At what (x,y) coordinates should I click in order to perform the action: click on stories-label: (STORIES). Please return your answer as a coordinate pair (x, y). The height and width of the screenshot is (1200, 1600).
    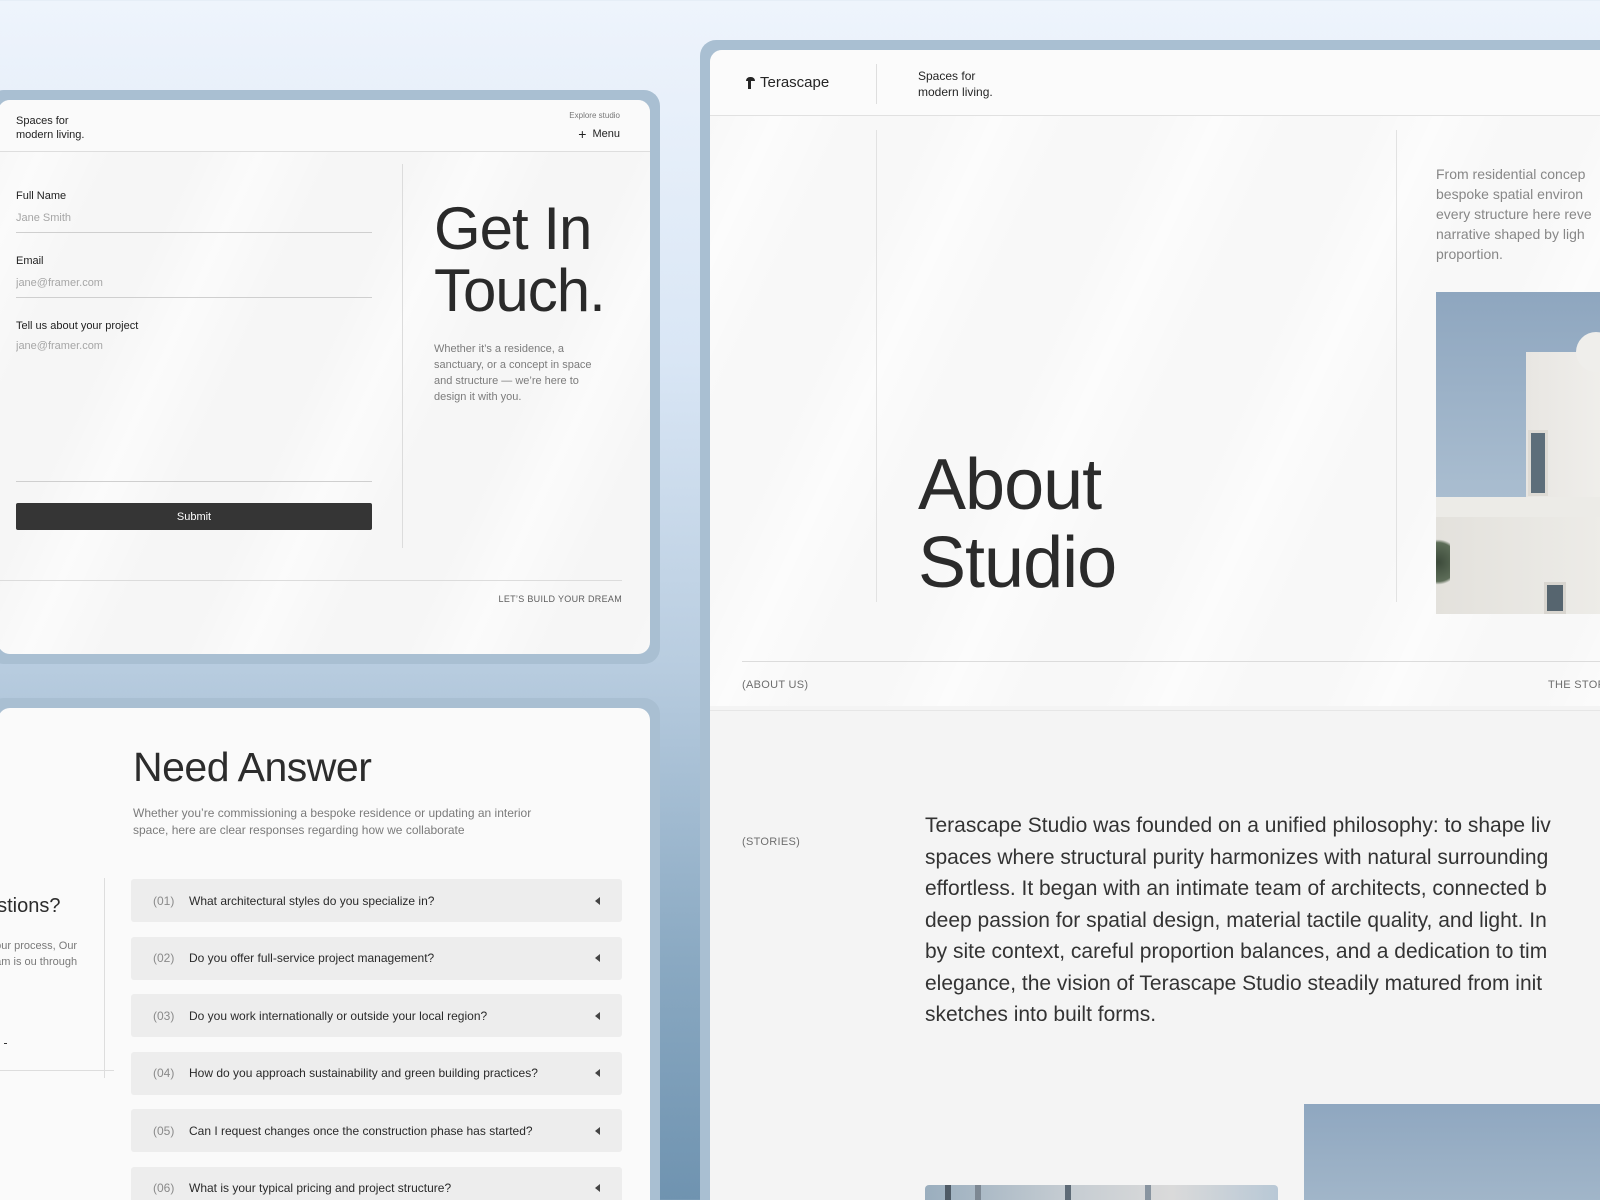
    Looking at the image, I should click on (771, 842).